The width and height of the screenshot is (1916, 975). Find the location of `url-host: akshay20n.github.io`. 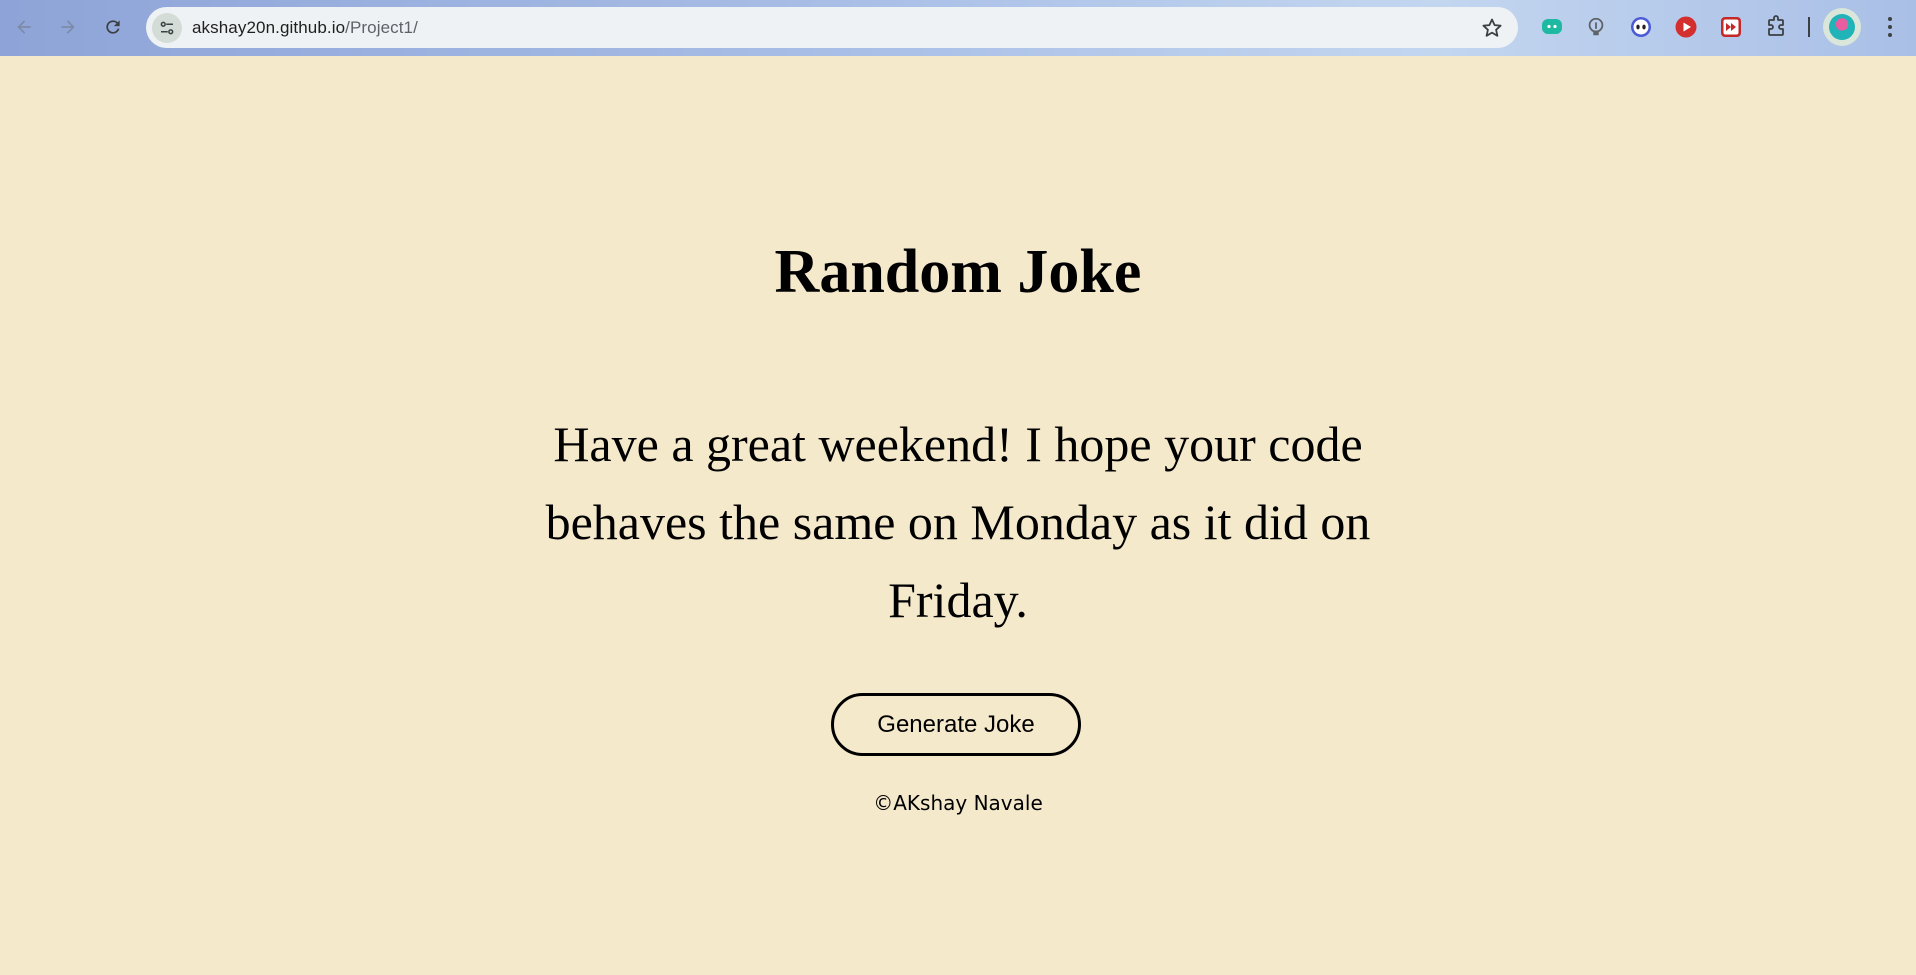

url-host: akshay20n.github.io is located at coordinates (269, 27).